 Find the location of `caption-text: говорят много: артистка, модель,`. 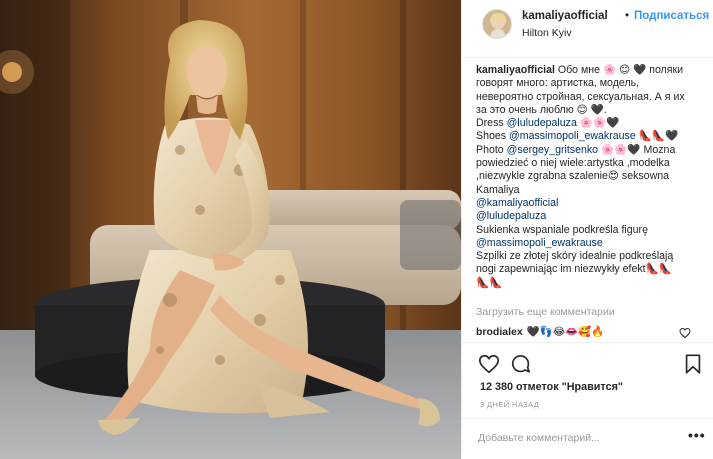

caption-text: говорят много: артистка, модель, is located at coordinates (558, 83).